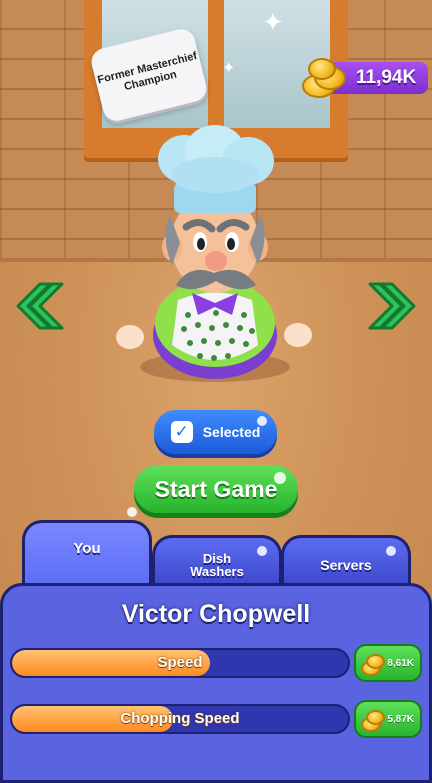 The image size is (432, 783). Describe the element at coordinates (181, 432) in the screenshot. I see `checkmark-icon: ✓` at that location.